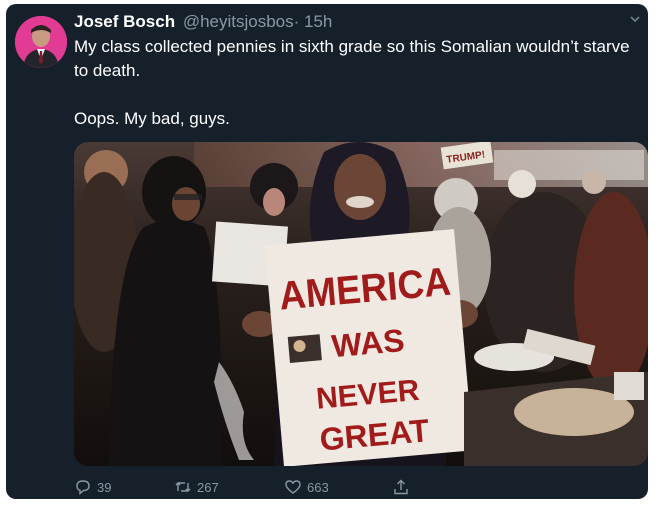  Describe the element at coordinates (92, 487) in the screenshot. I see `reply-button: 39` at that location.